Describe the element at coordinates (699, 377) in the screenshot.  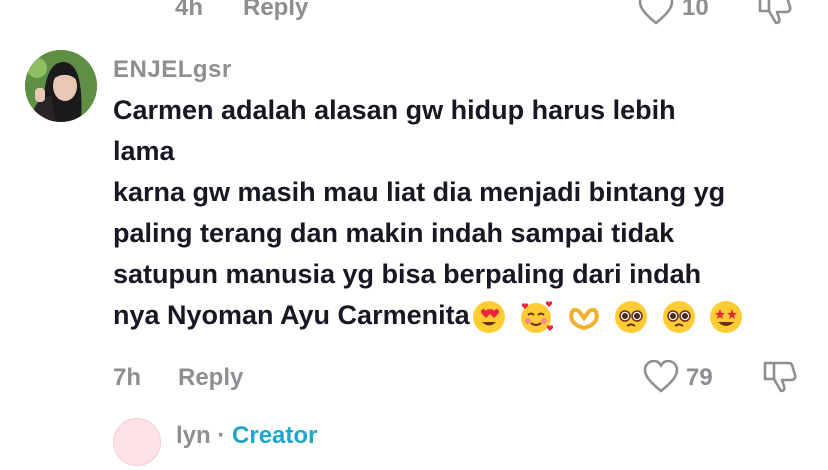
I see `like-count: 79` at that location.